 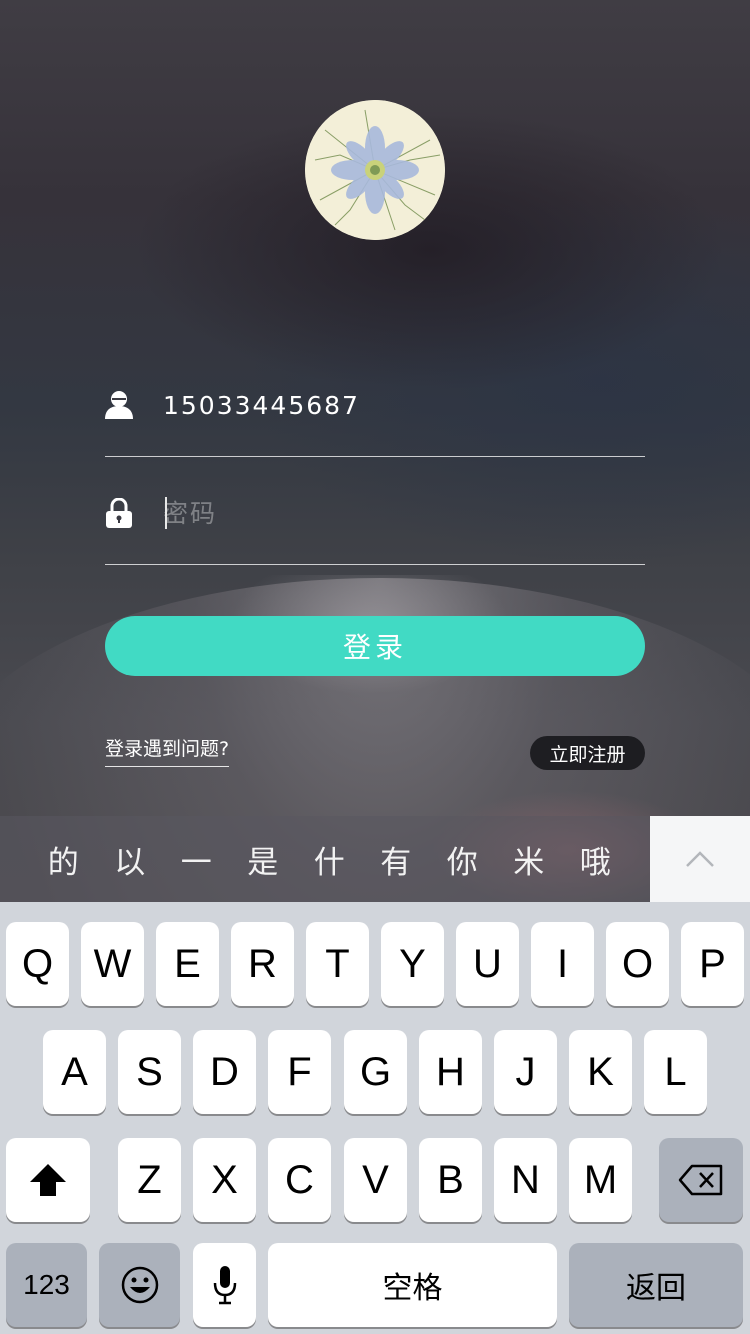 What do you see at coordinates (130, 859) in the screenshot?
I see `candidate-word: 以` at bounding box center [130, 859].